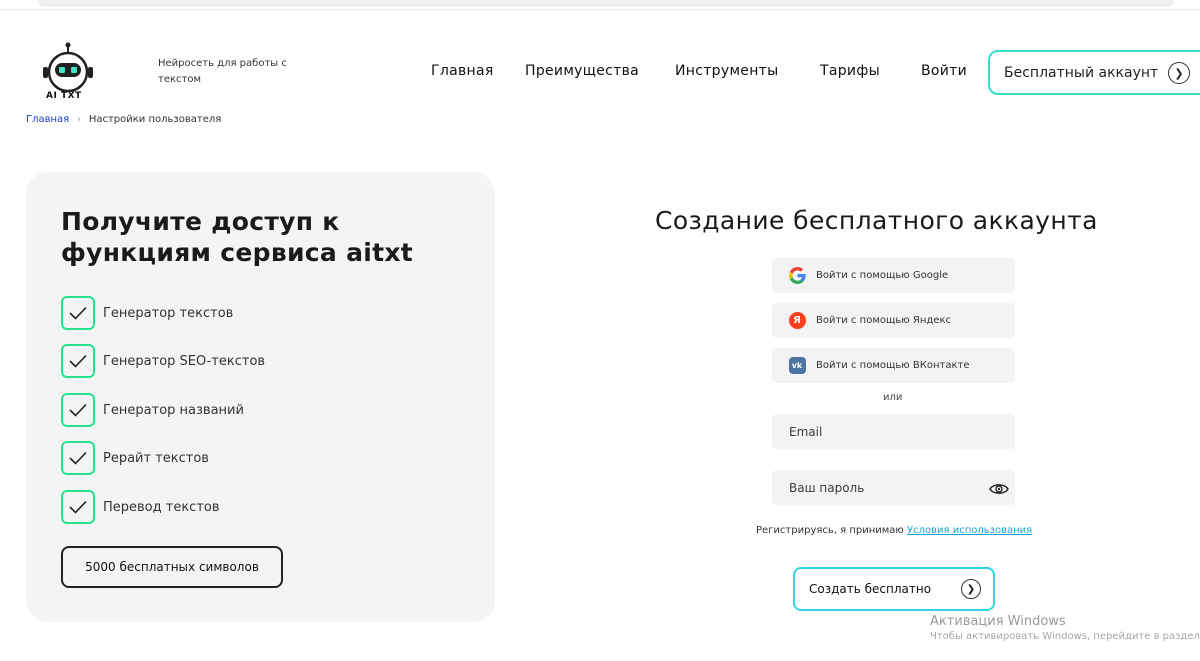  What do you see at coordinates (944, 71) in the screenshot?
I see `nav-login: Войти` at bounding box center [944, 71].